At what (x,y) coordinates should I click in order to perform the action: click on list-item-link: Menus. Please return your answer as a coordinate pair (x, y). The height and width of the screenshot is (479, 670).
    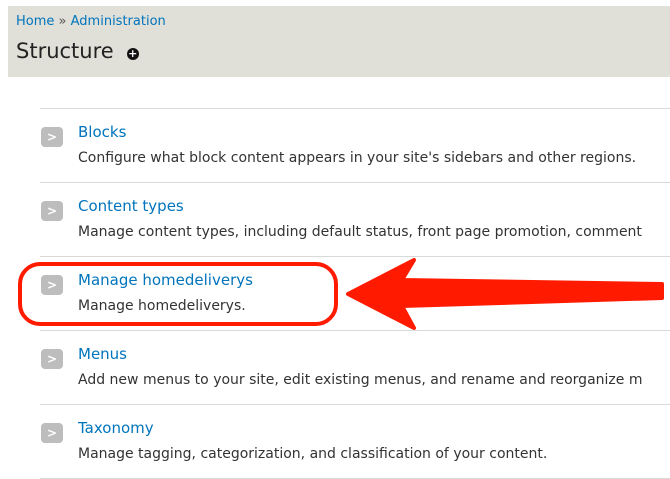
    Looking at the image, I should click on (102, 354).